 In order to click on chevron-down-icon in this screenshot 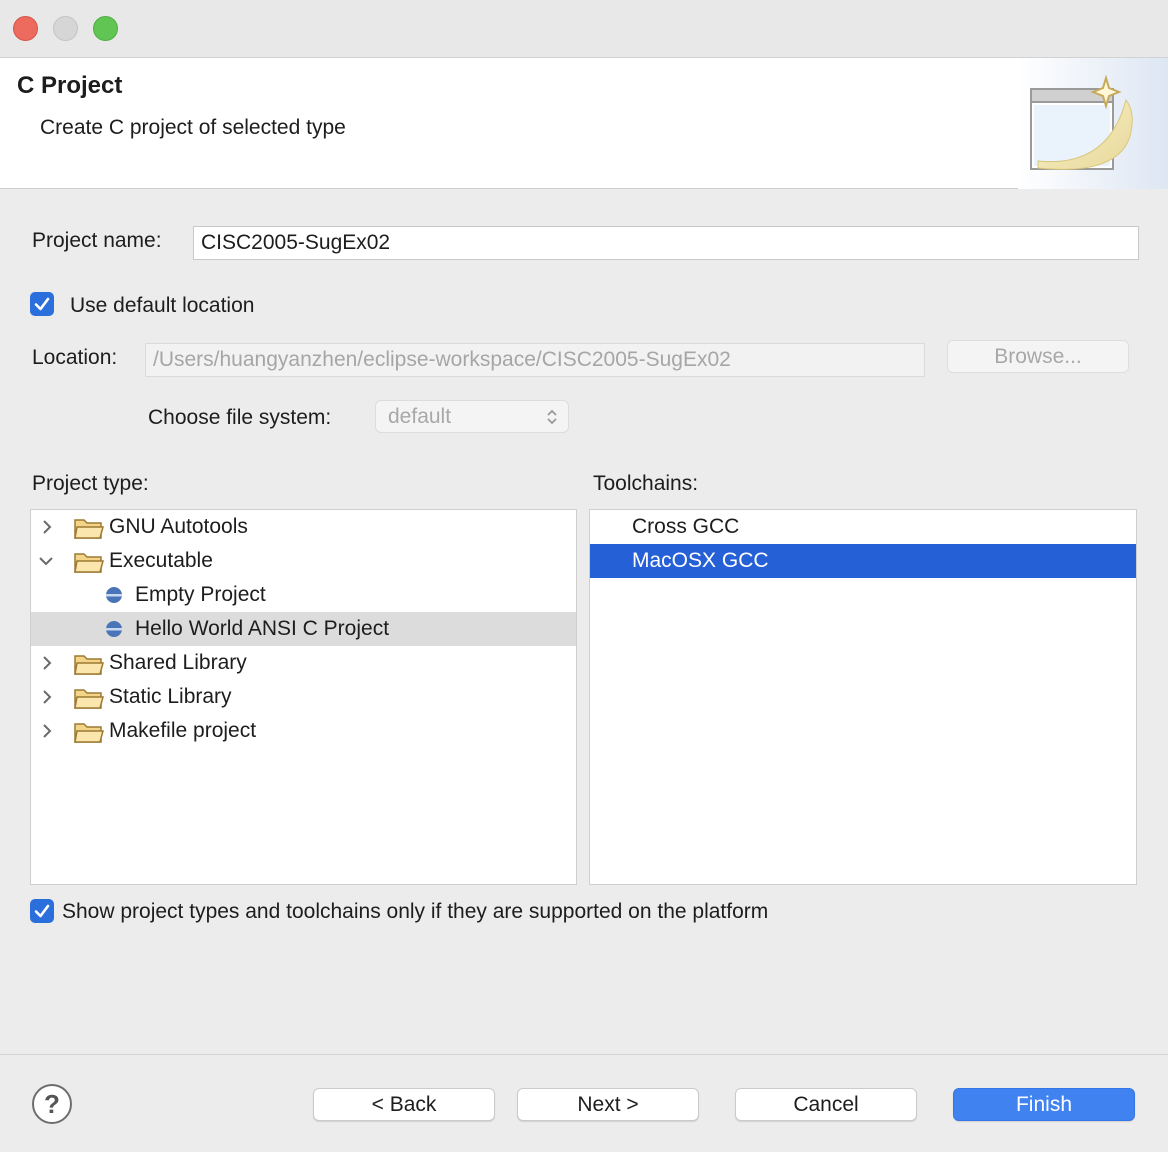, I will do `click(46, 561)`.